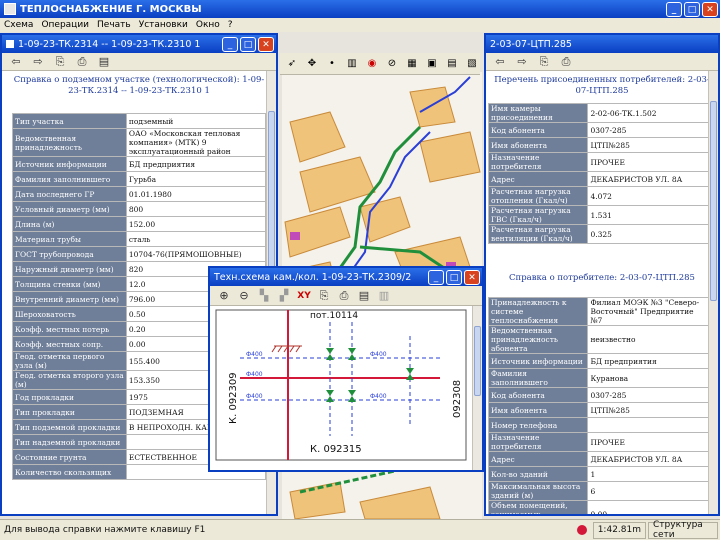  What do you see at coordinates (472, 64) in the screenshot?
I see `chart-icon: ▧` at bounding box center [472, 64].